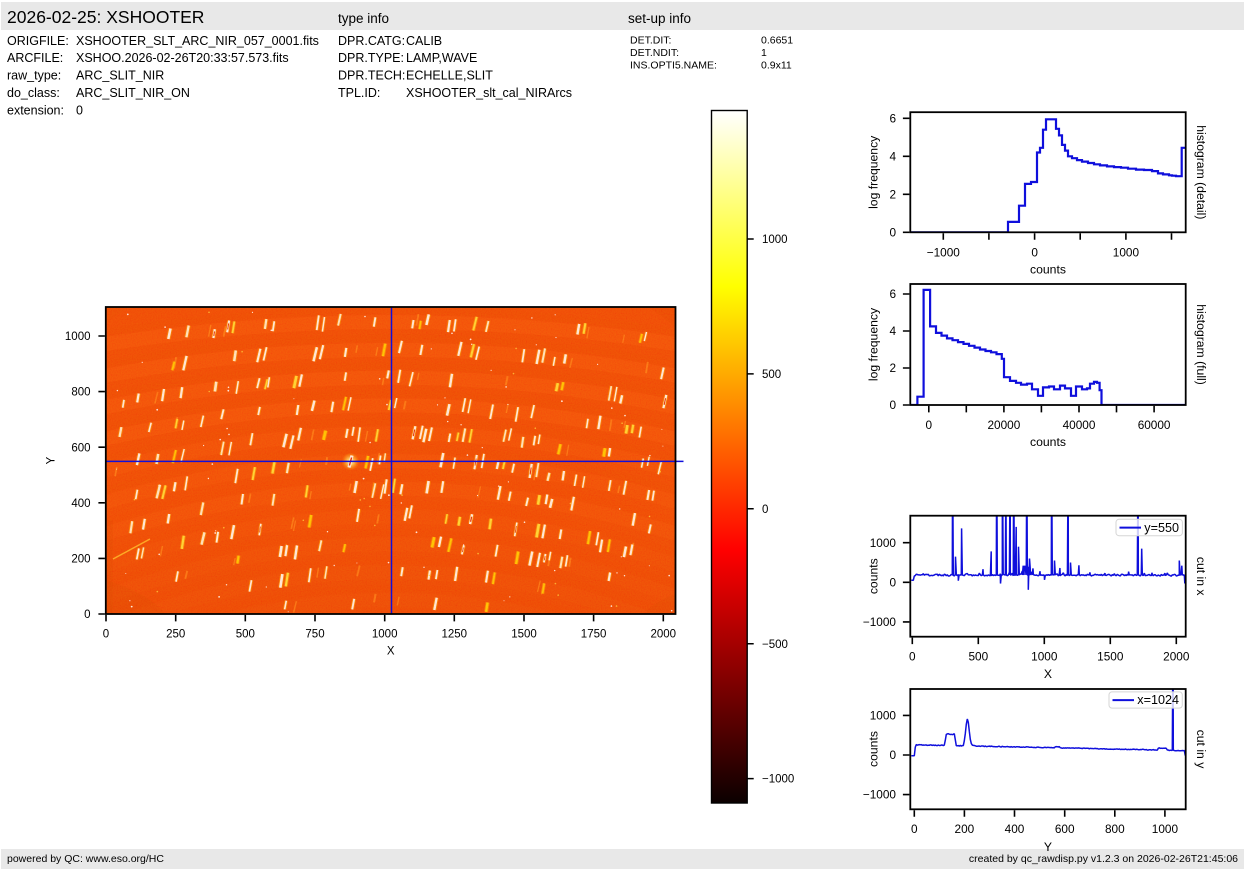 The width and height of the screenshot is (1245, 870). Describe the element at coordinates (1003, 425) in the screenshot. I see `svg-text: 20000` at that location.